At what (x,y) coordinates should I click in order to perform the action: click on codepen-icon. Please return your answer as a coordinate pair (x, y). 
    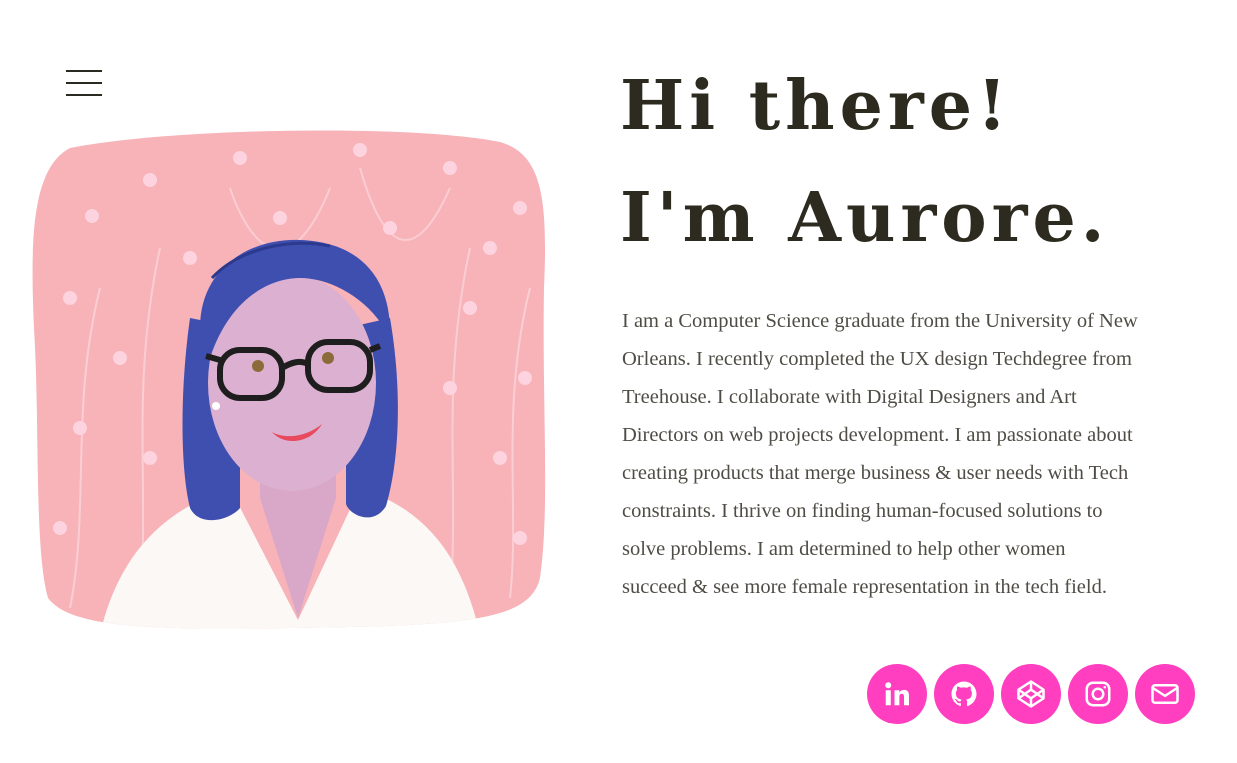
    Looking at the image, I should click on (1031, 694).